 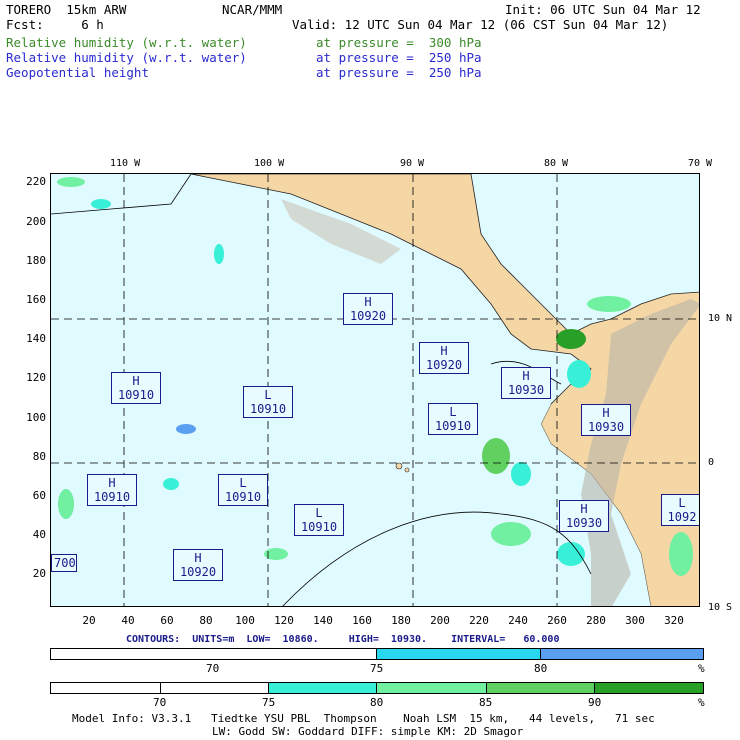 I want to click on lat-label-10s: 10 S, so click(x=720, y=607).